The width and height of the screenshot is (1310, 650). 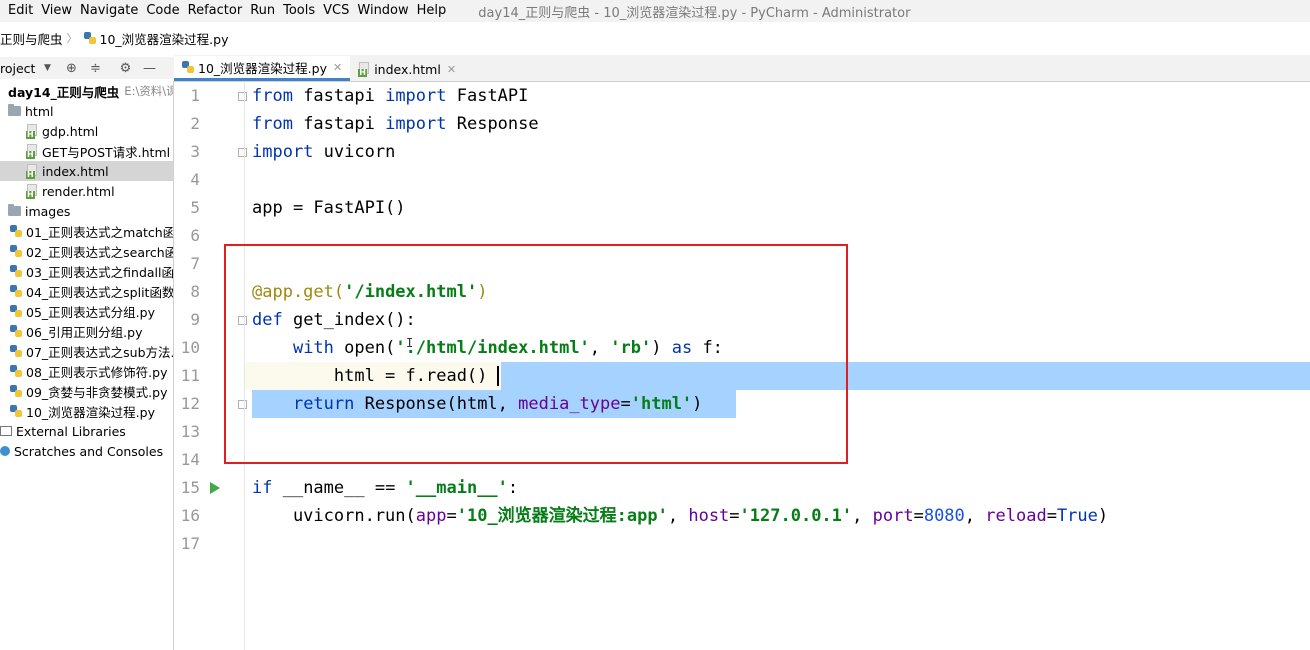 I want to click on code-token: uvicorn, so click(x=354, y=152).